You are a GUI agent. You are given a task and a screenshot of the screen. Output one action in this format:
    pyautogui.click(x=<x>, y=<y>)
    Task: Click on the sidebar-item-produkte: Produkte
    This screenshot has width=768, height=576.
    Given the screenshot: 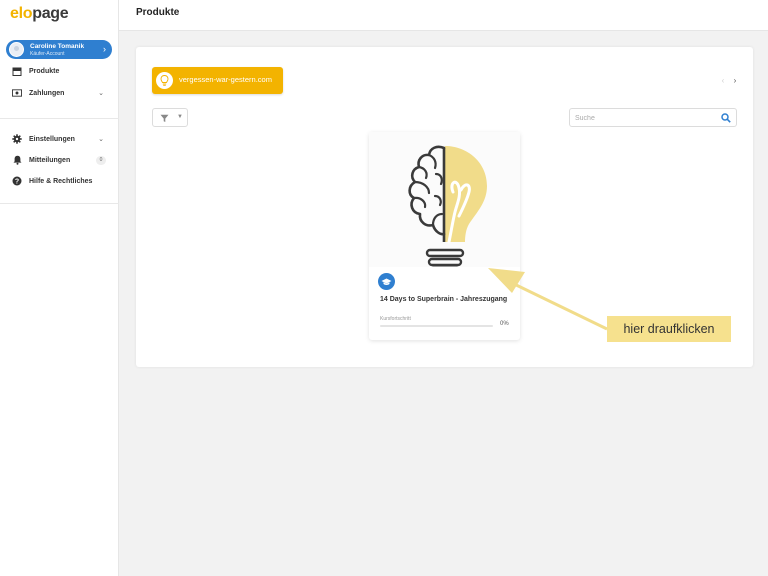 What is the action you would take?
    pyautogui.click(x=35, y=71)
    